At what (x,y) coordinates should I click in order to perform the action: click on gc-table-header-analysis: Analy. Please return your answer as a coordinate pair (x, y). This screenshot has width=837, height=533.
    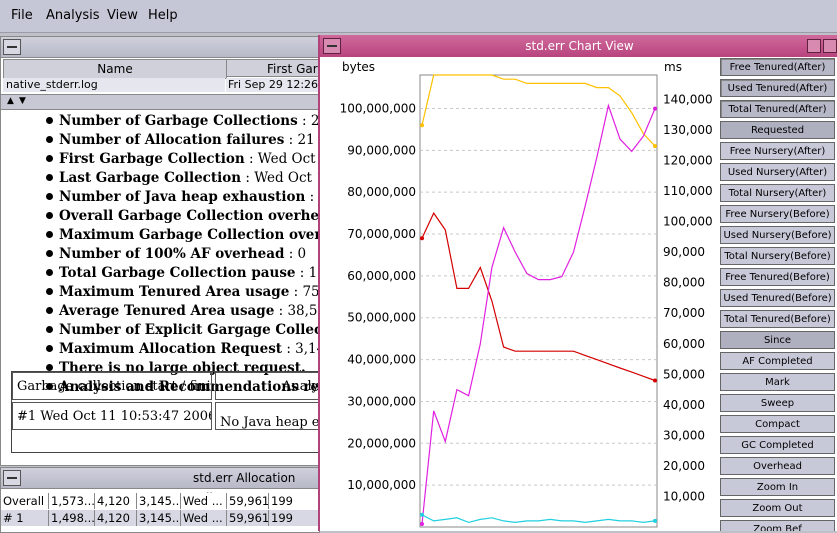
    Looking at the image, I should click on (267, 386).